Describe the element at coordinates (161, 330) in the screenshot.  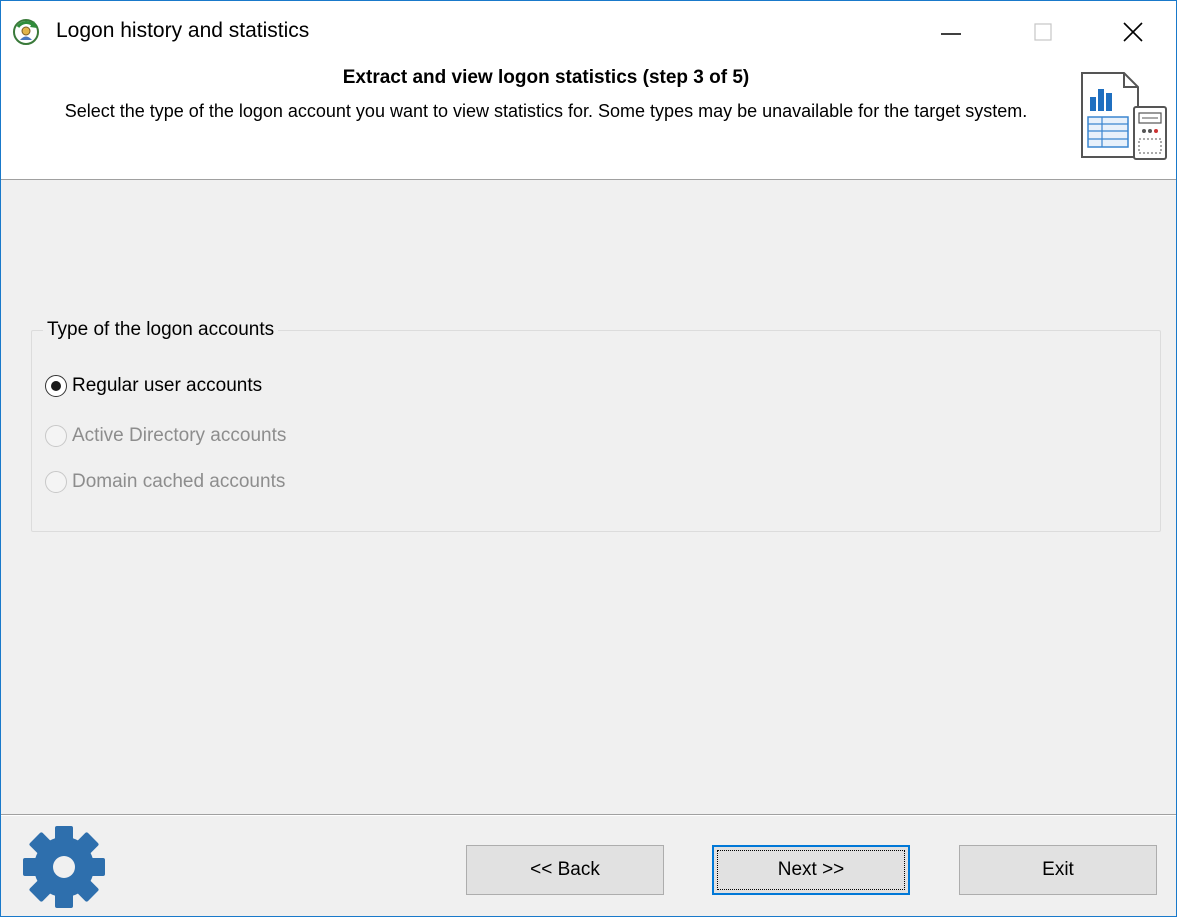
I see `groupbox-label: Type of the logon accounts` at that location.